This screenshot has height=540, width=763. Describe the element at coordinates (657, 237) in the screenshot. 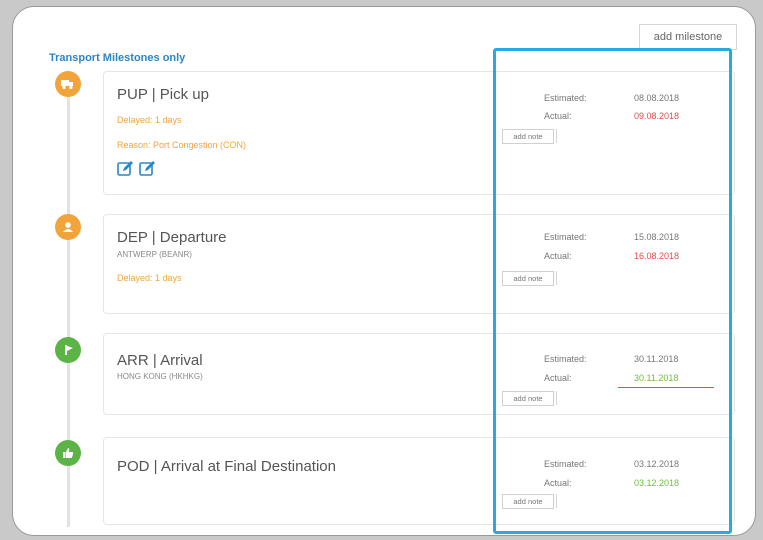

I see `estimated-date: 15.08.2018` at that location.